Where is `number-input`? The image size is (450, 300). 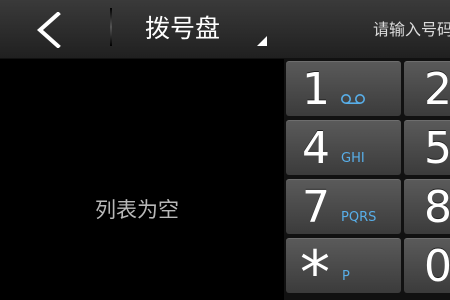
number-input is located at coordinates (411, 29).